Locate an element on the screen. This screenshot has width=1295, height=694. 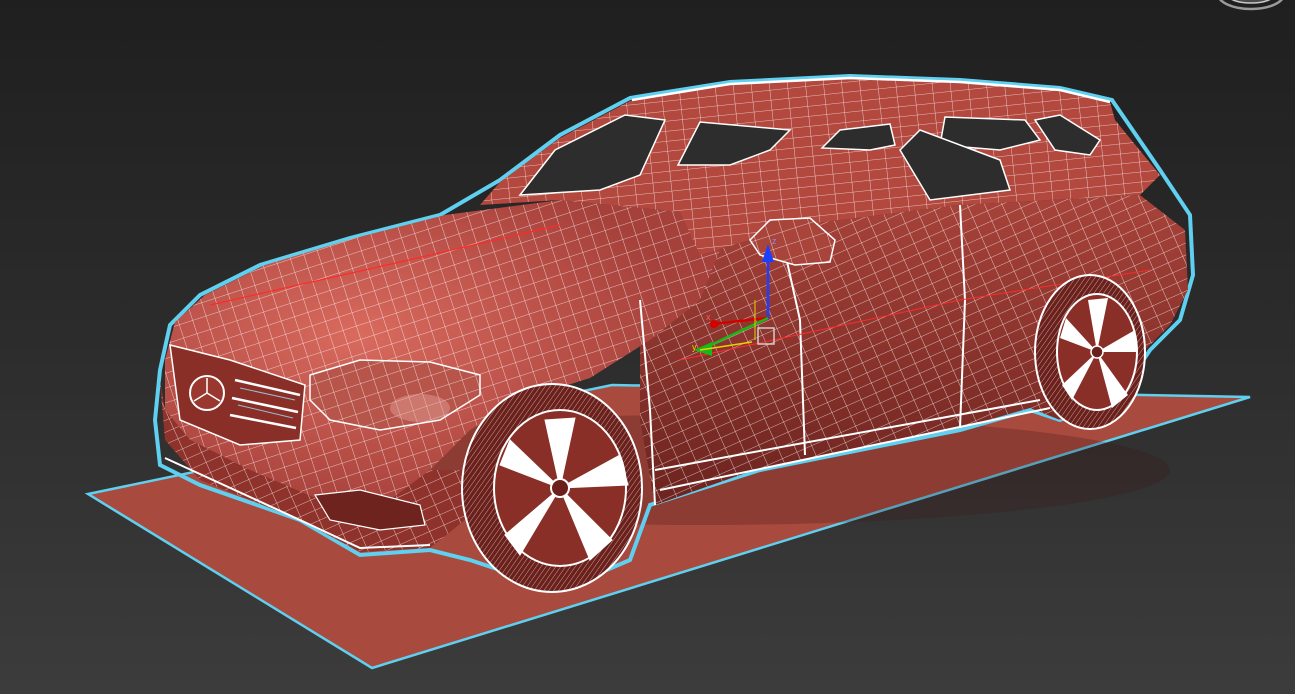
gizmo-x-handle-icon is located at coordinates (714, 324).